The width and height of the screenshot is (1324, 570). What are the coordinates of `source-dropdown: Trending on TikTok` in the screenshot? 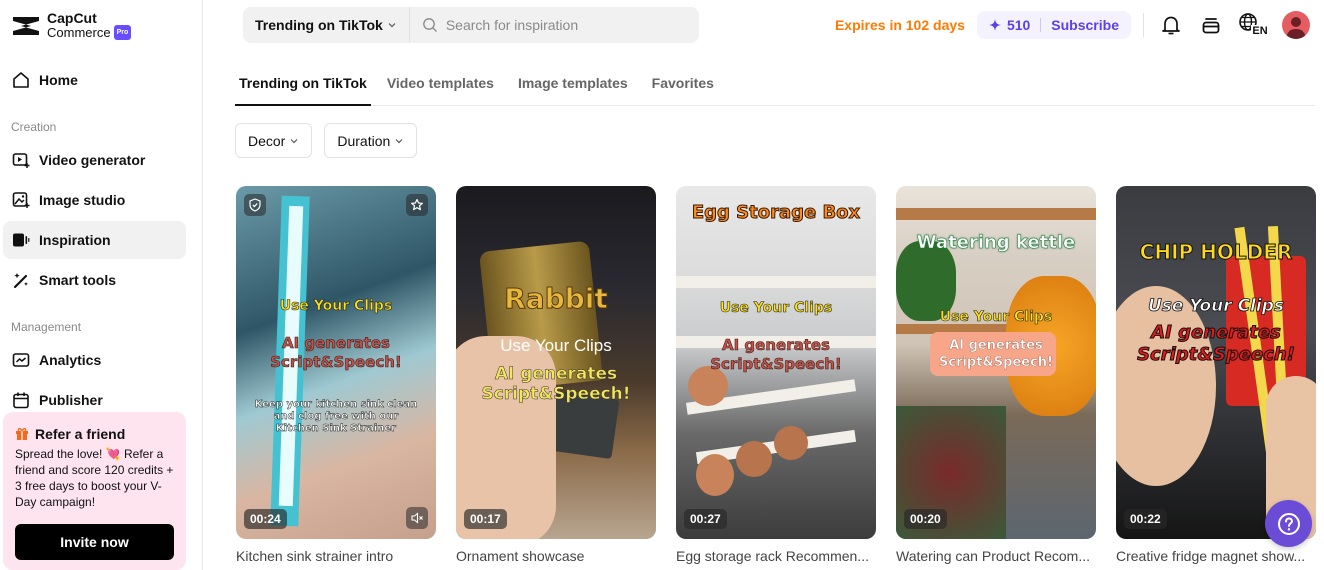 It's located at (326, 25).